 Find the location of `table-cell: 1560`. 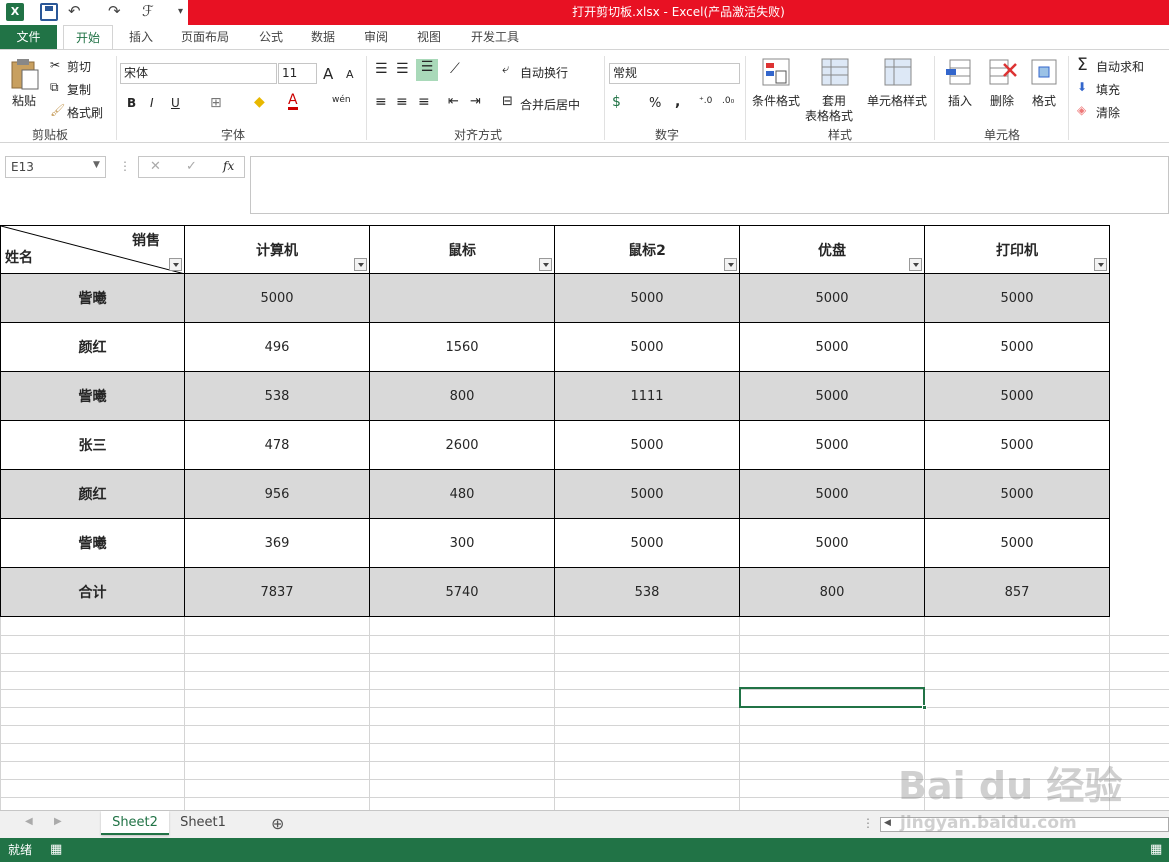

table-cell: 1560 is located at coordinates (462, 347).